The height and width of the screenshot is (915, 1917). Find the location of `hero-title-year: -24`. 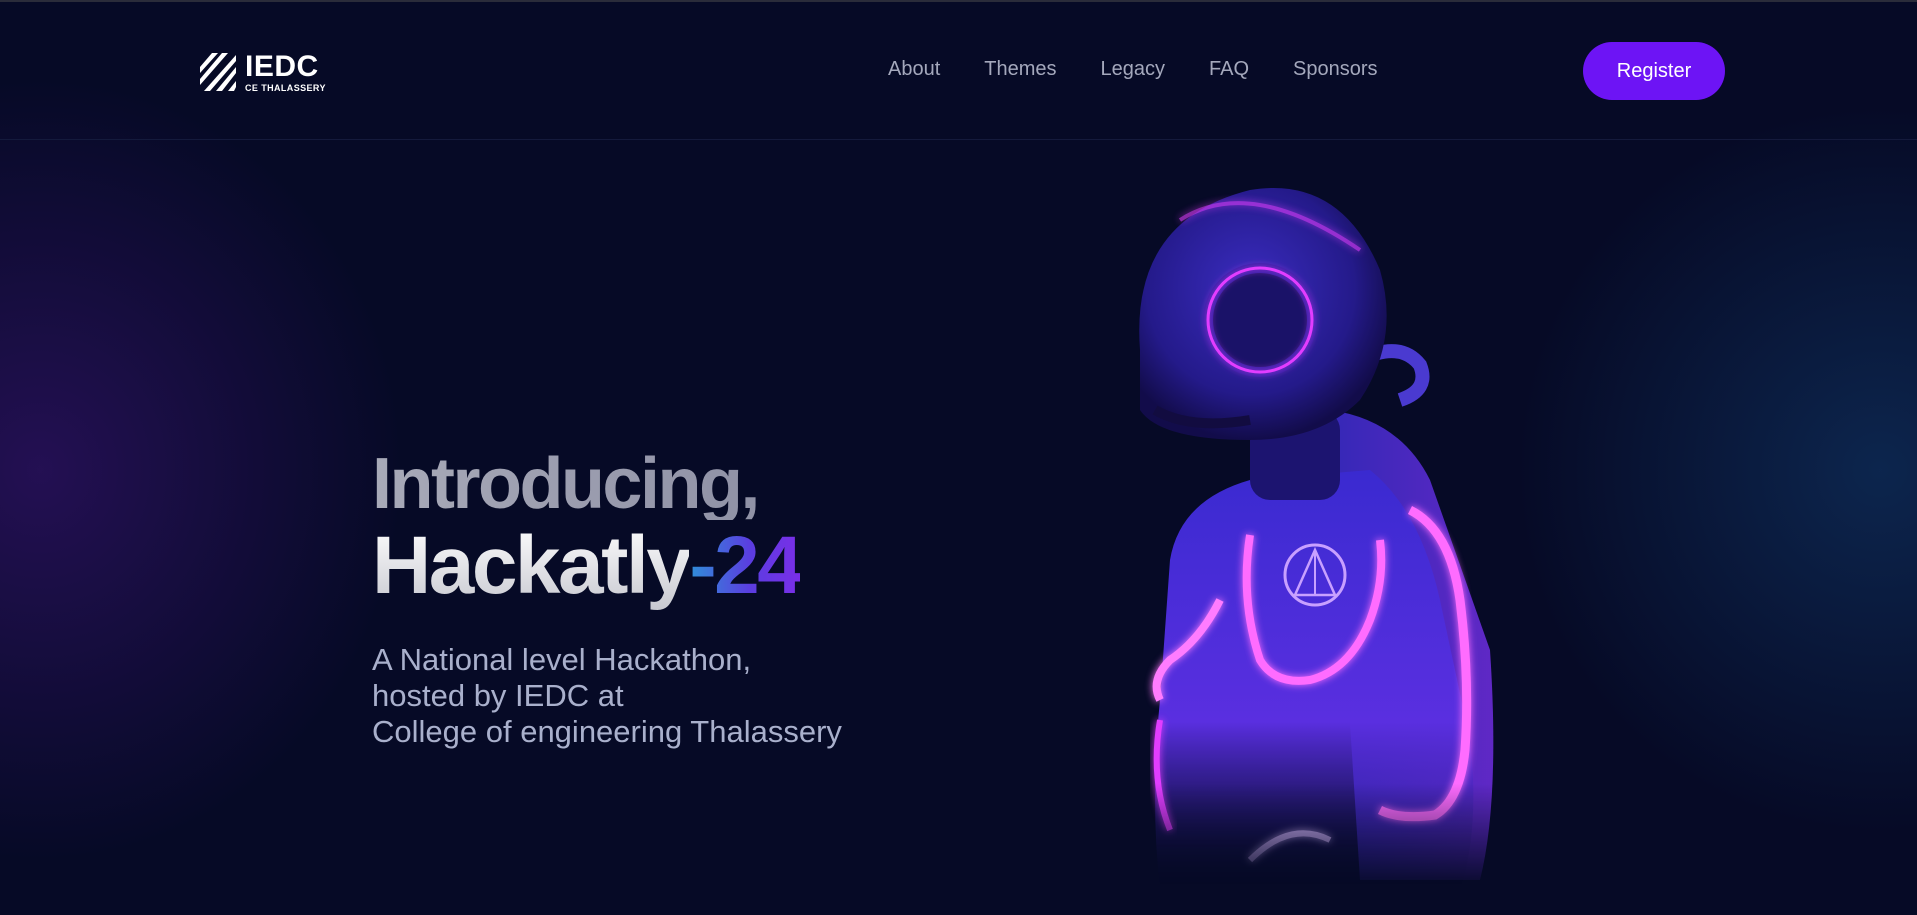

hero-title-year: -24 is located at coordinates (746, 565).